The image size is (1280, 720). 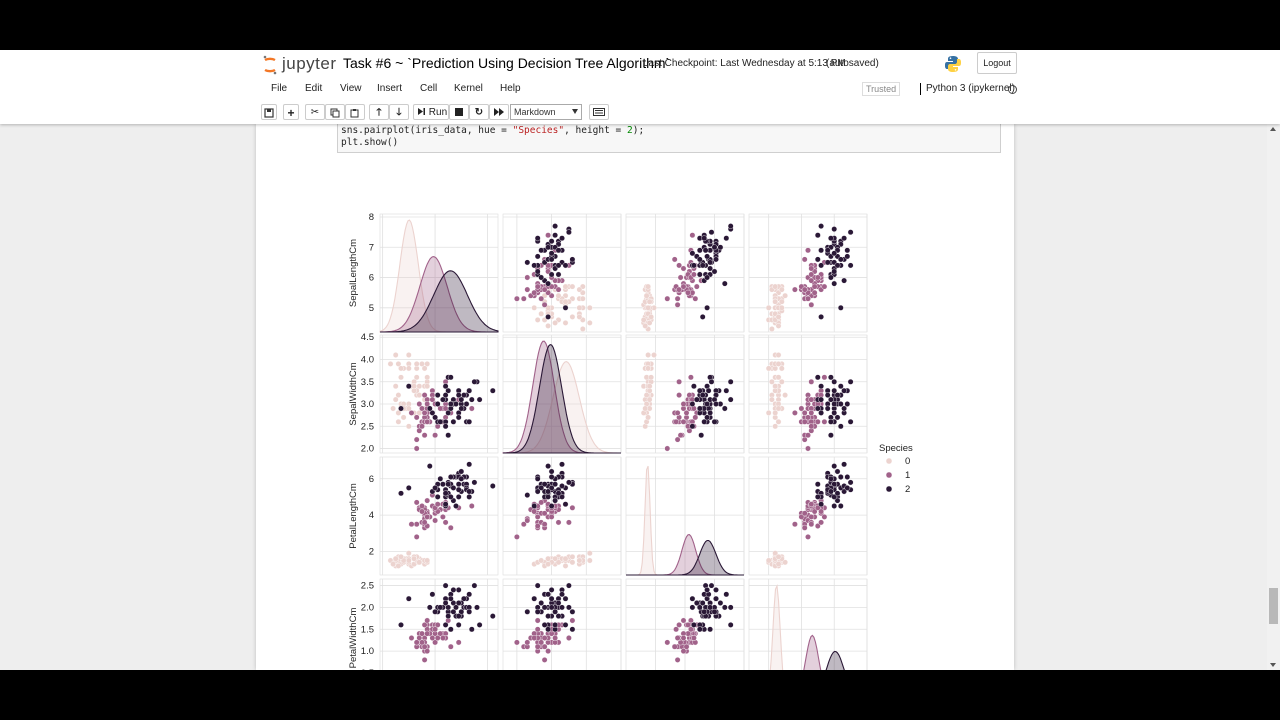 What do you see at coordinates (335, 112) in the screenshot?
I see `copy-button` at bounding box center [335, 112].